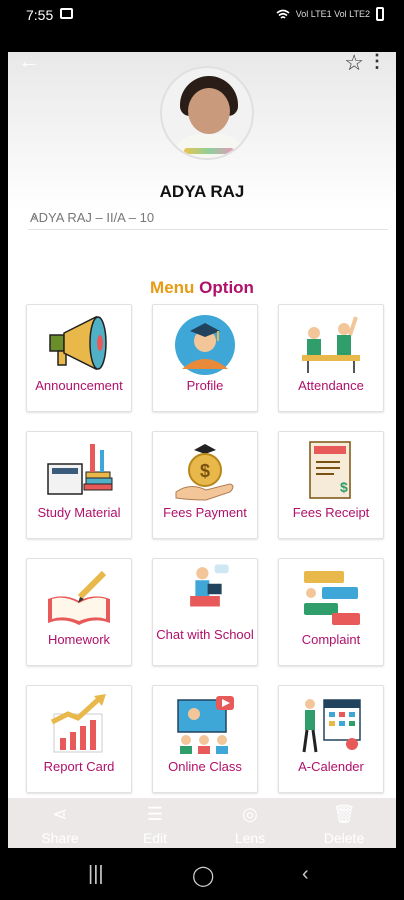 Image resolution: width=404 pixels, height=900 pixels. I want to click on menu-item-online-class: Online Class, so click(205, 739).